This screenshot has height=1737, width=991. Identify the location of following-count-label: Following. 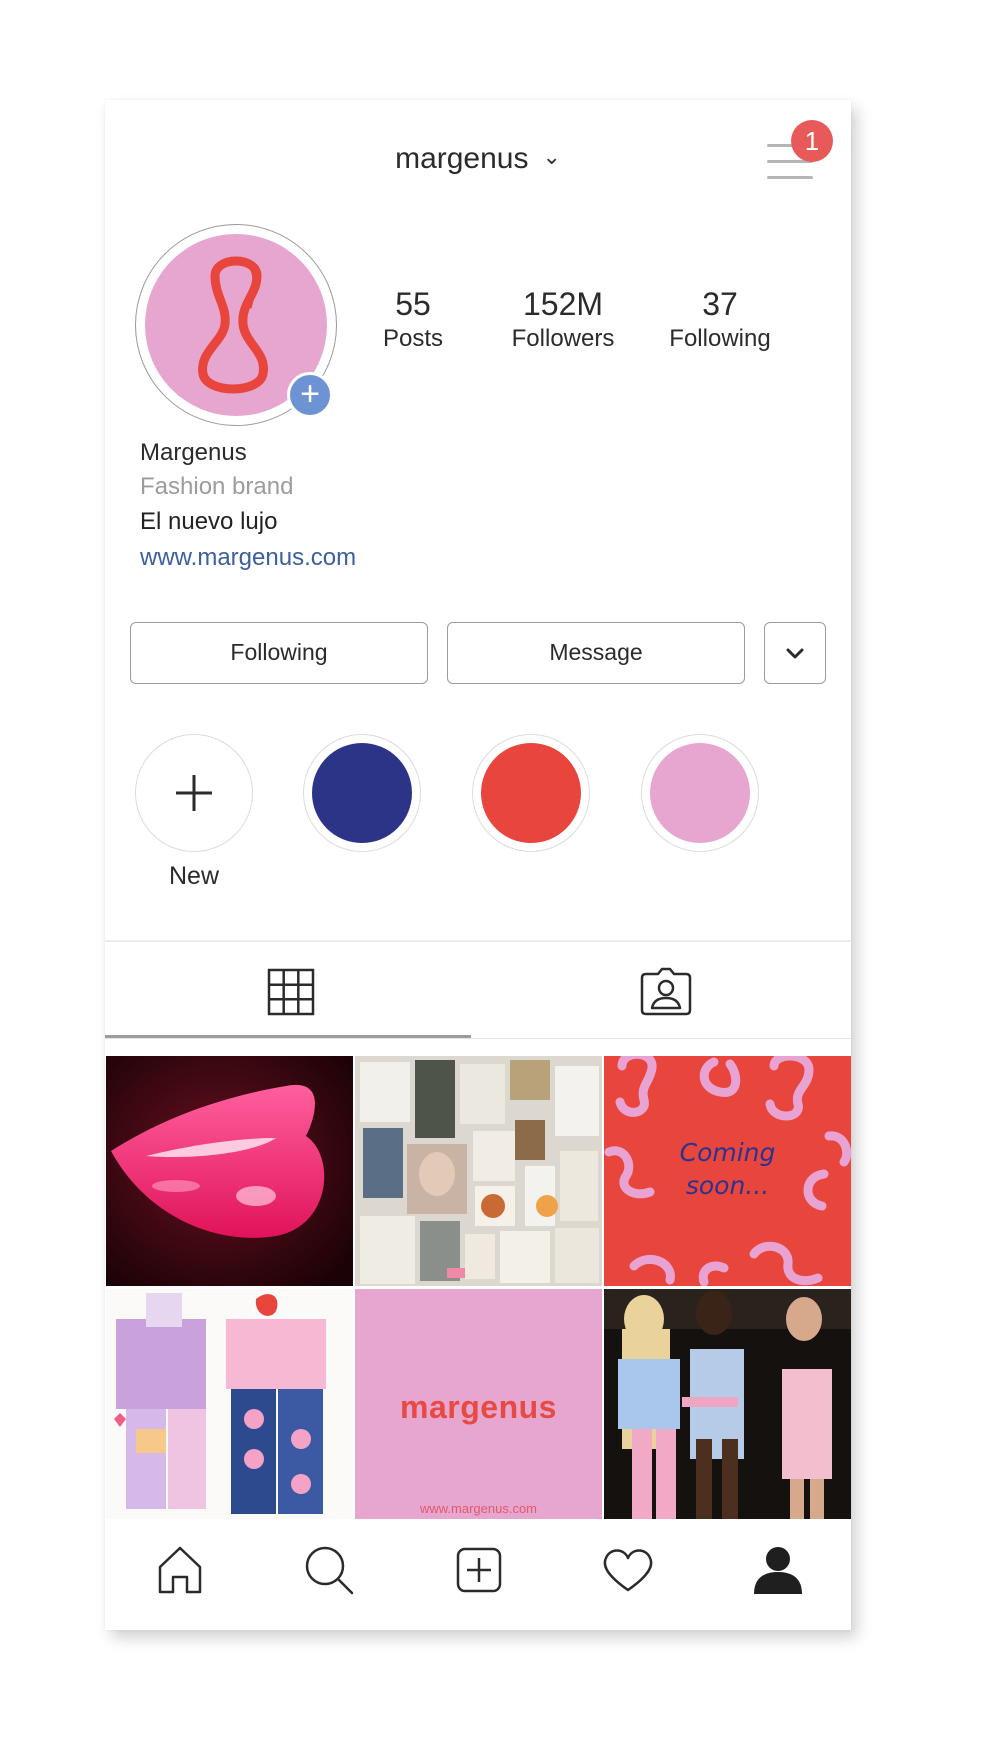
(720, 338).